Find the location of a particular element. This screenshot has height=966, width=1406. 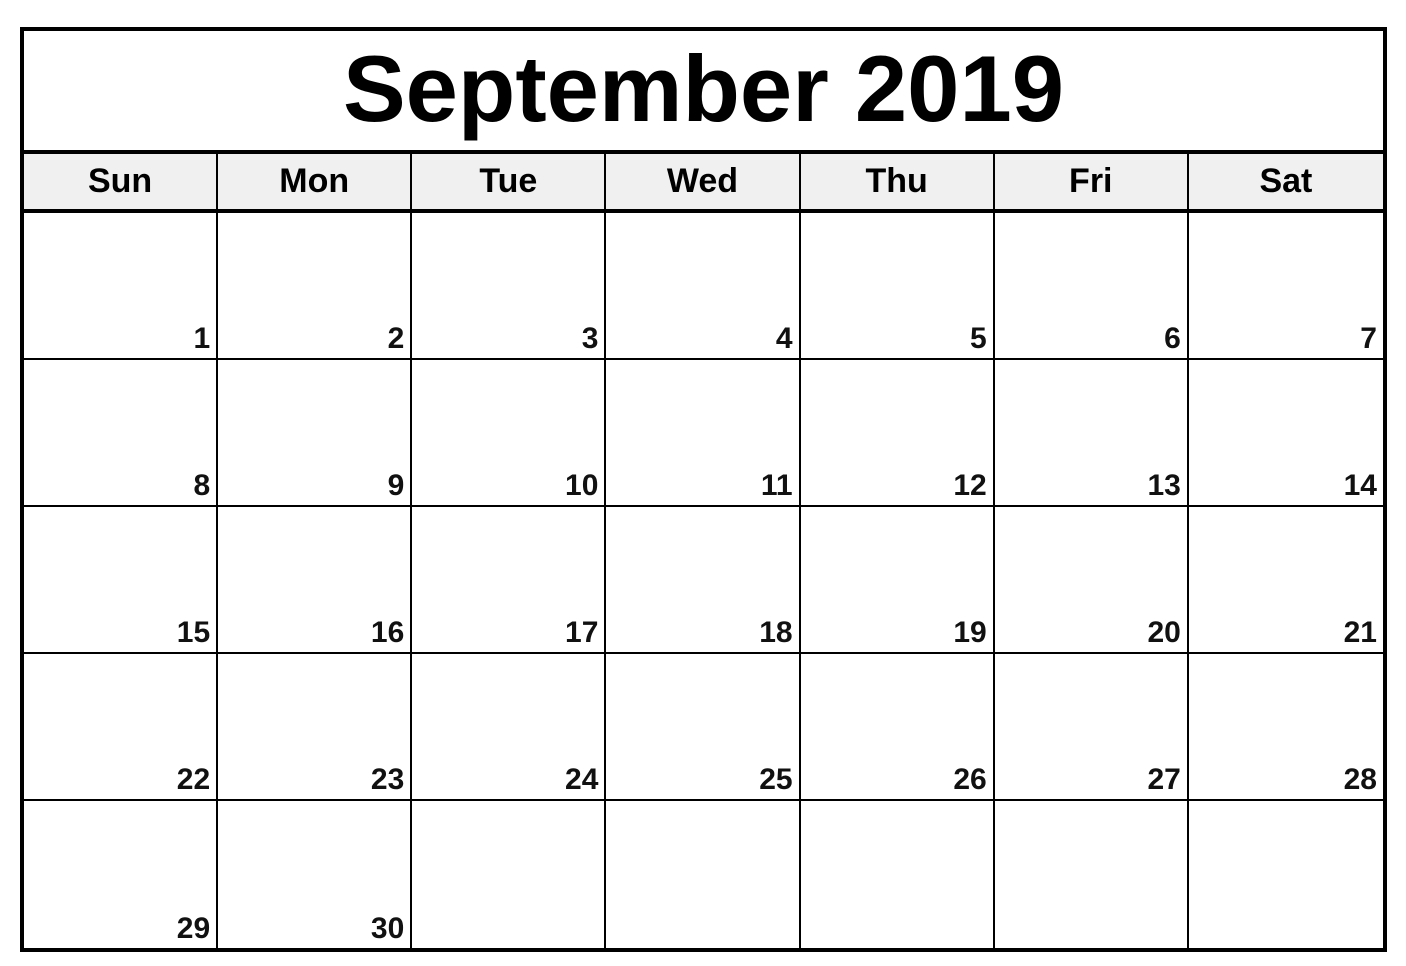

day-number: 3 is located at coordinates (590, 338).